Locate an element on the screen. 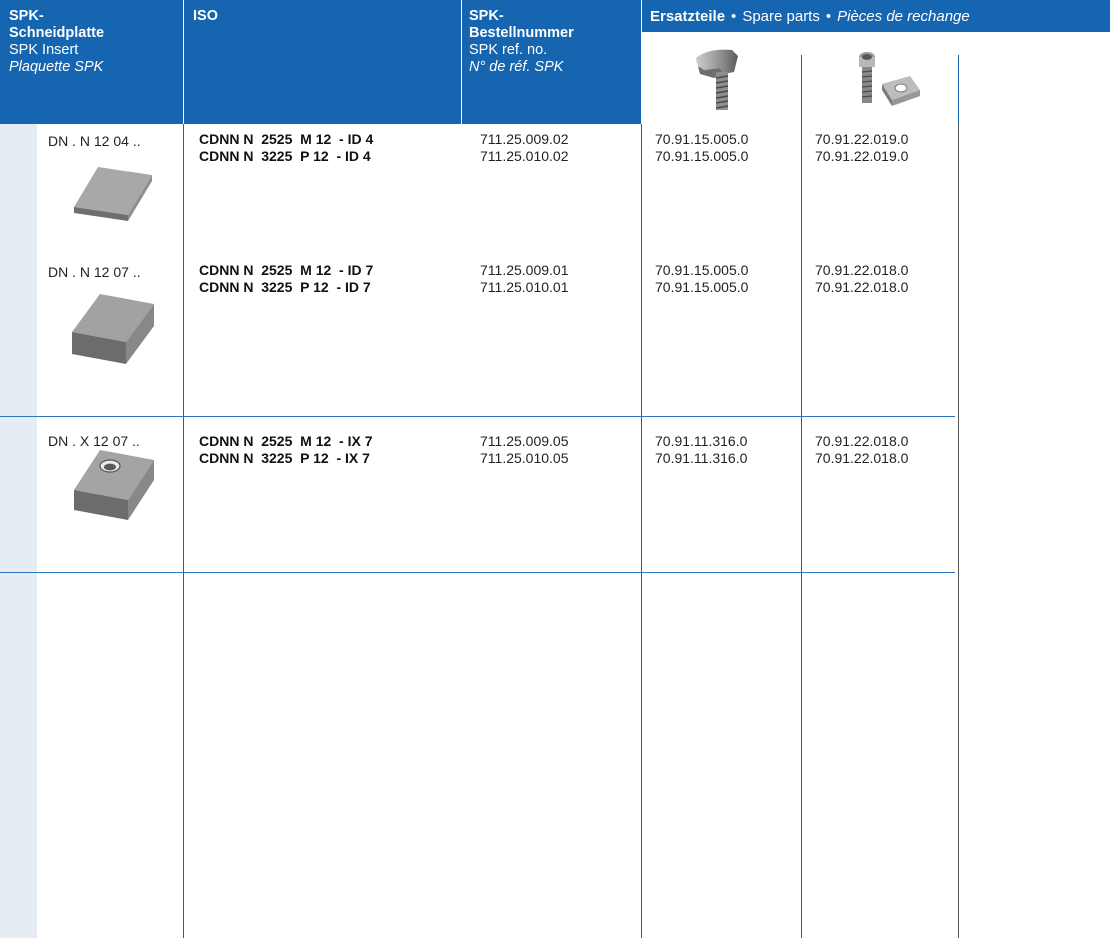 This screenshot has height=938, width=1110. header-ref-de-2: Bestellnummer is located at coordinates (521, 33).